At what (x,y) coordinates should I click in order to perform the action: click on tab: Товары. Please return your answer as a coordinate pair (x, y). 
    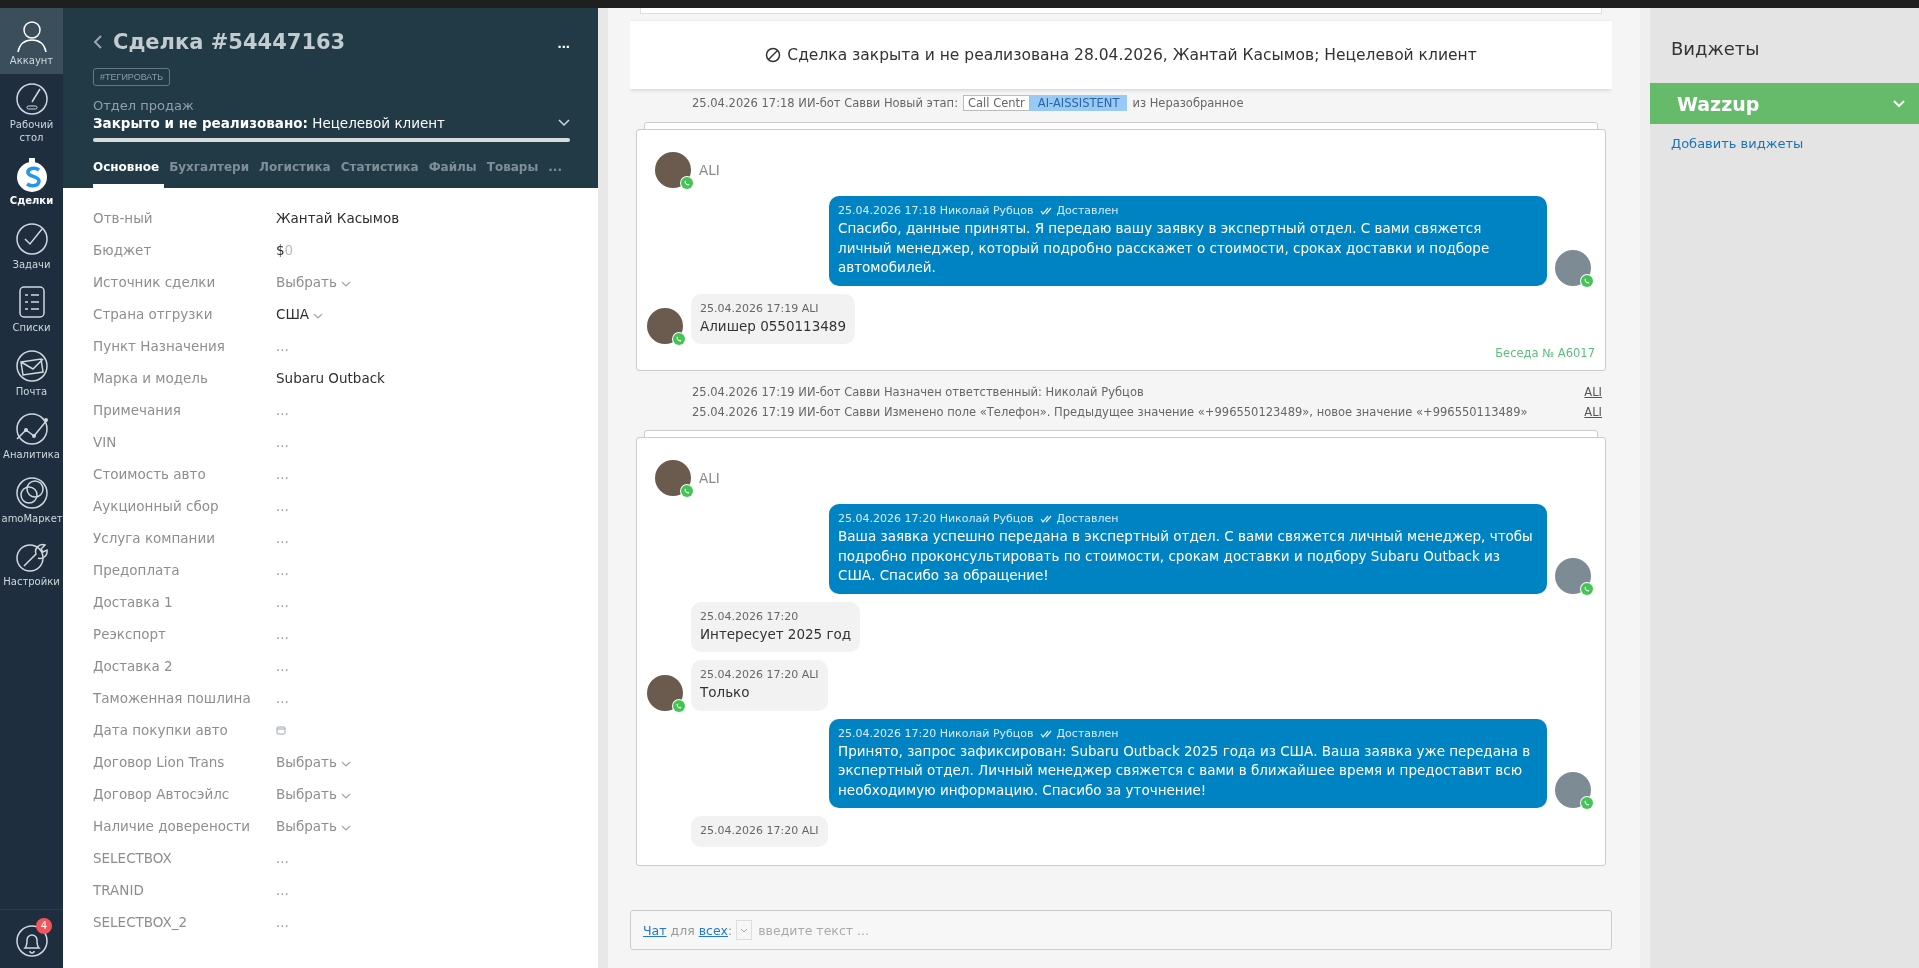
    Looking at the image, I should click on (512, 174).